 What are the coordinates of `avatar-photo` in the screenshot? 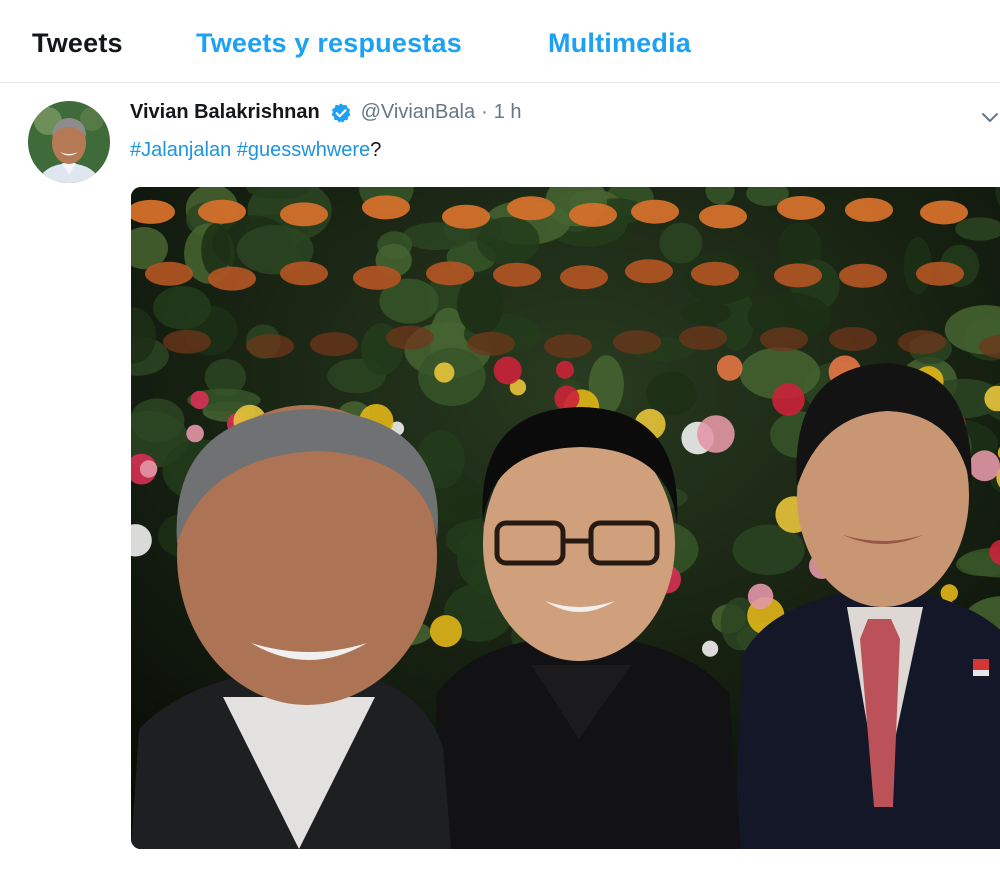 It's located at (69, 142).